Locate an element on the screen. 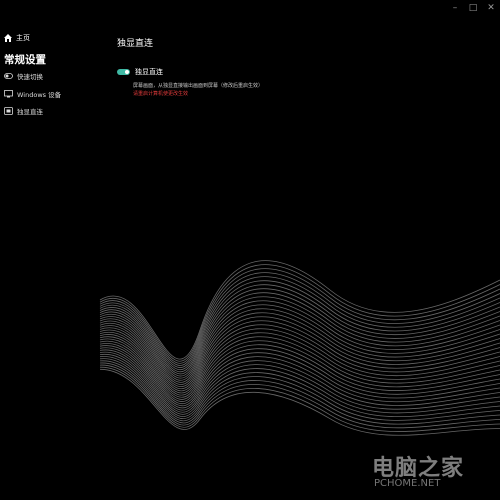 This screenshot has height=500, width=500. page-title: 独显直连 is located at coordinates (135, 44).